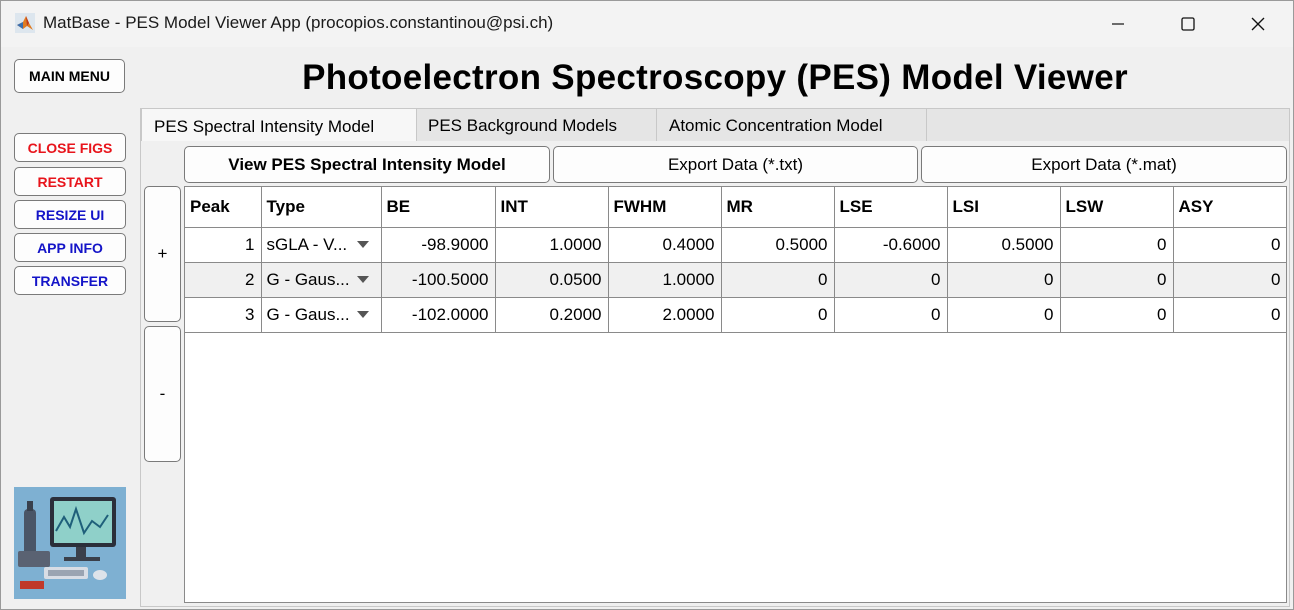 The image size is (1294, 610). I want to click on column-header: ASY, so click(1229, 207).